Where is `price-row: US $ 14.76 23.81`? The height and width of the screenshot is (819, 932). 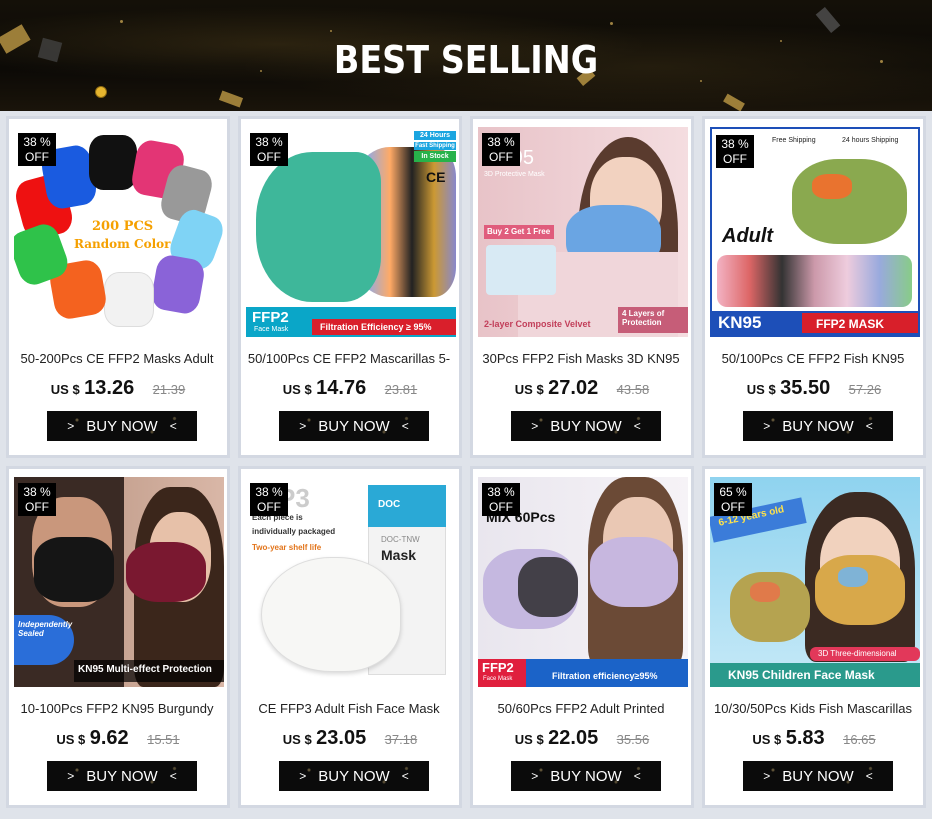 price-row: US $ 14.76 23.81 is located at coordinates (350, 390).